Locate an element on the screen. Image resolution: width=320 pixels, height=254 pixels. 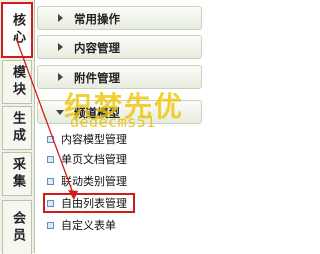
side-tab-label: 生成 is located at coordinates (17, 128).